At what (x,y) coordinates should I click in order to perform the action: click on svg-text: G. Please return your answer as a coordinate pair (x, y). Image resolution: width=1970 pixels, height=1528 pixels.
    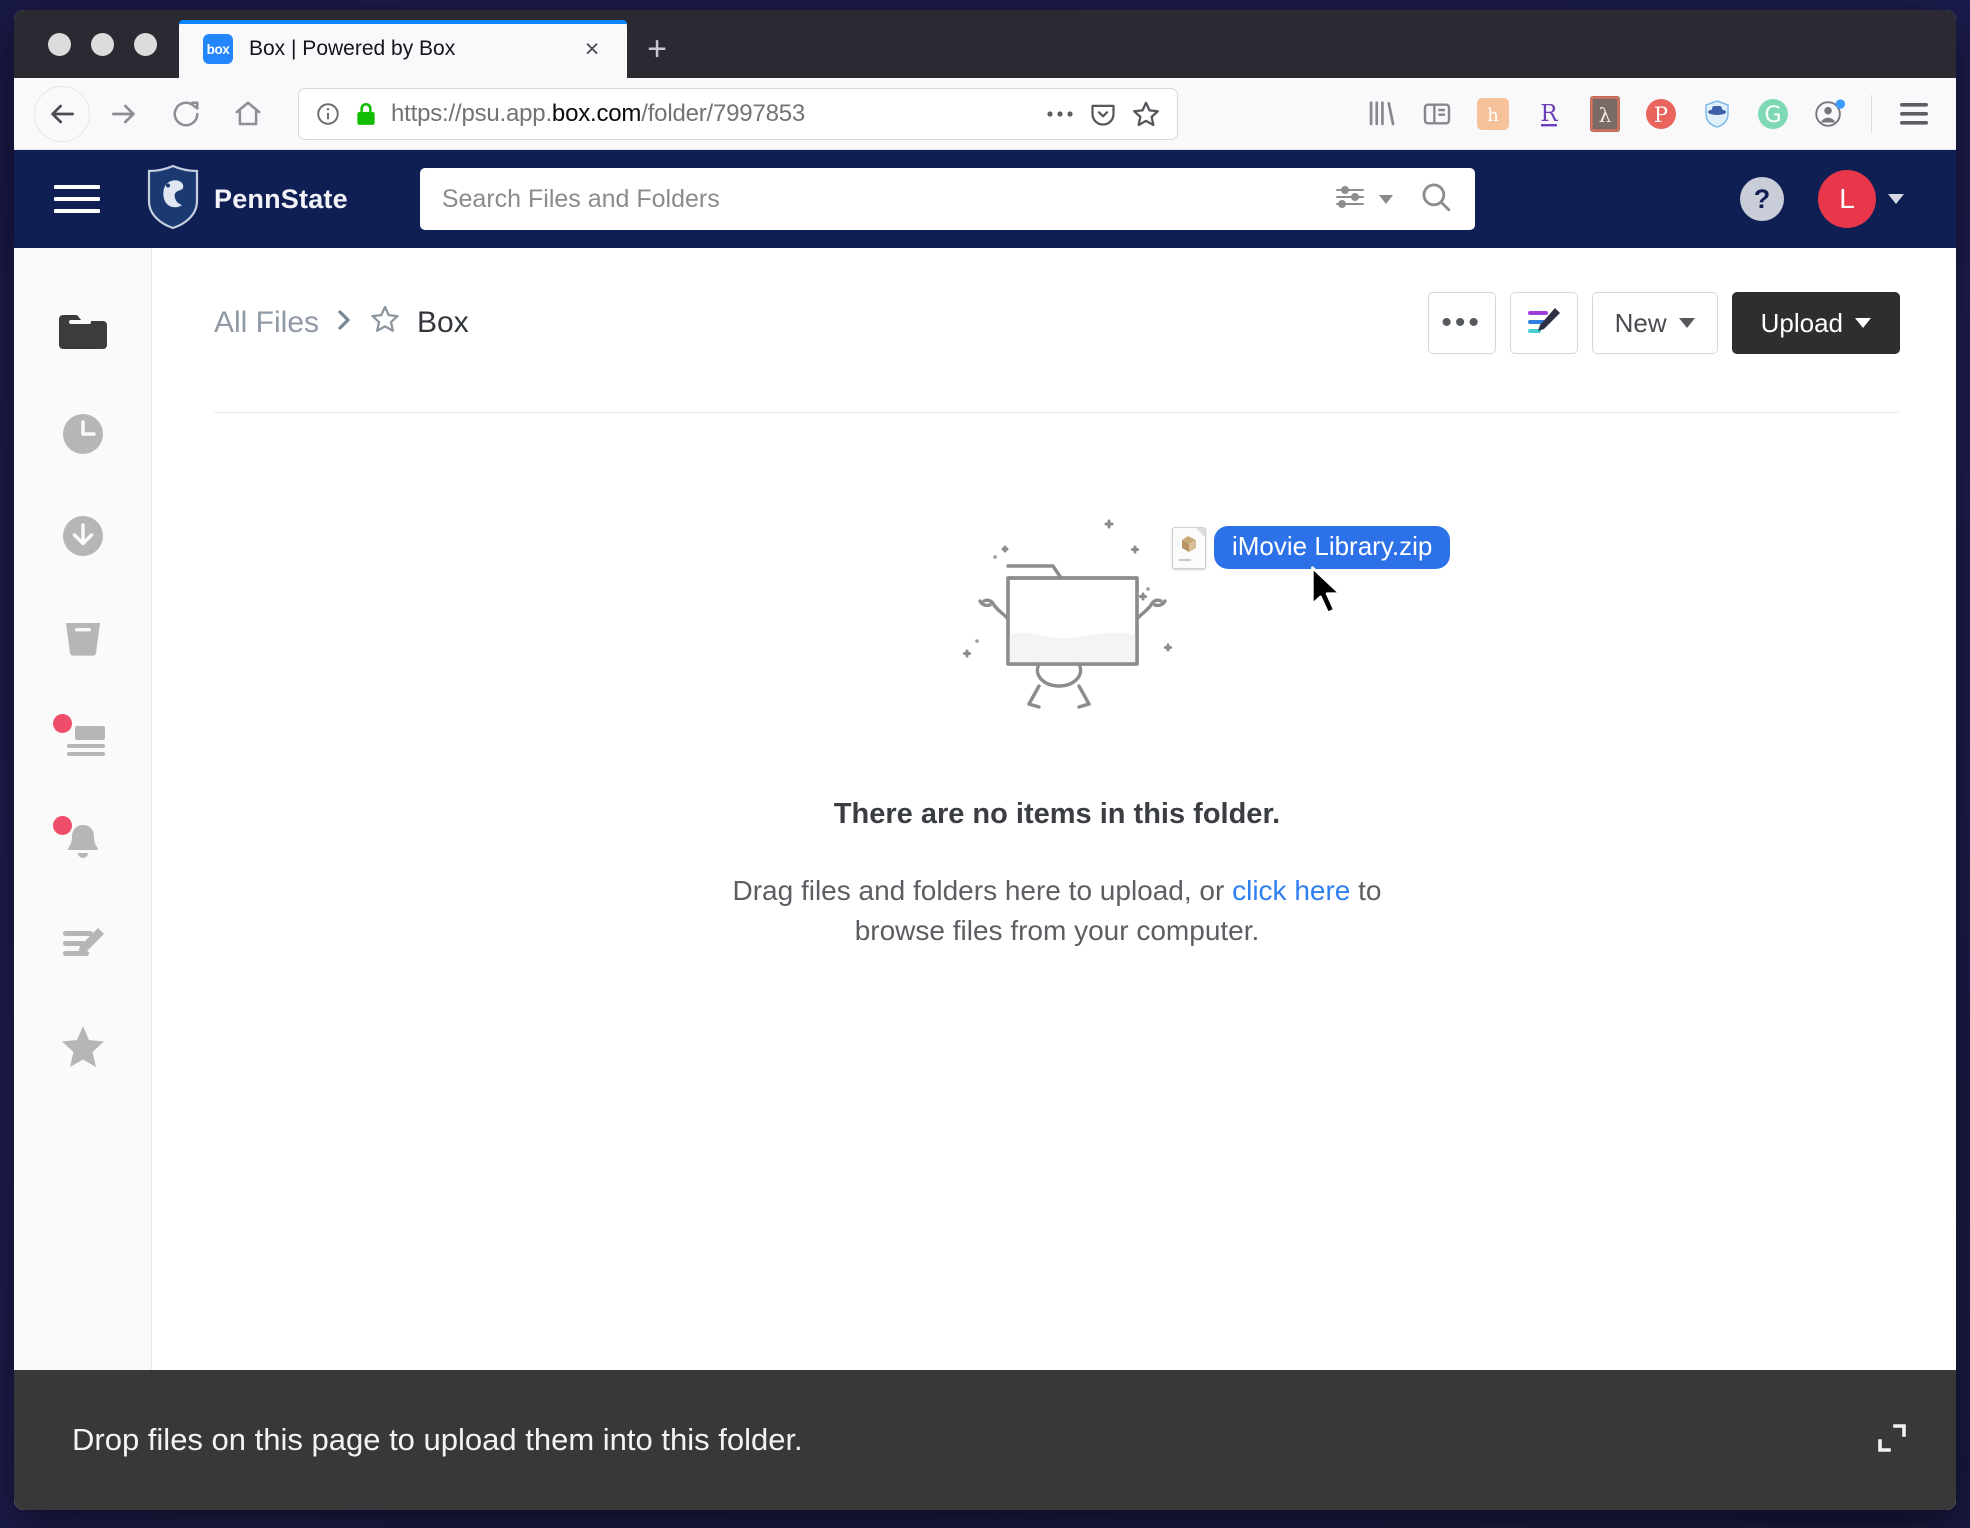
    Looking at the image, I should click on (1772, 115).